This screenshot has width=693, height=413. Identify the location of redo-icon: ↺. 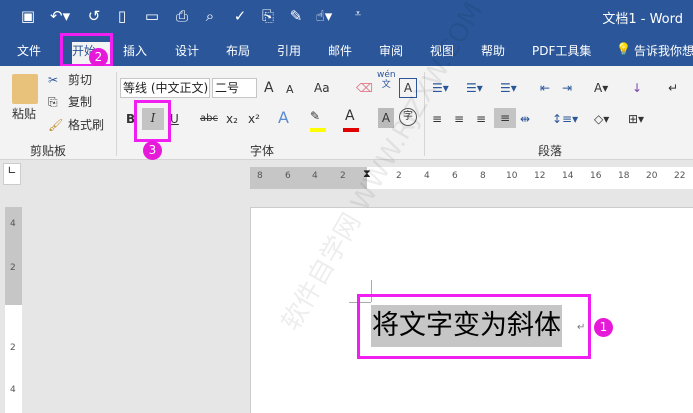
(94, 16).